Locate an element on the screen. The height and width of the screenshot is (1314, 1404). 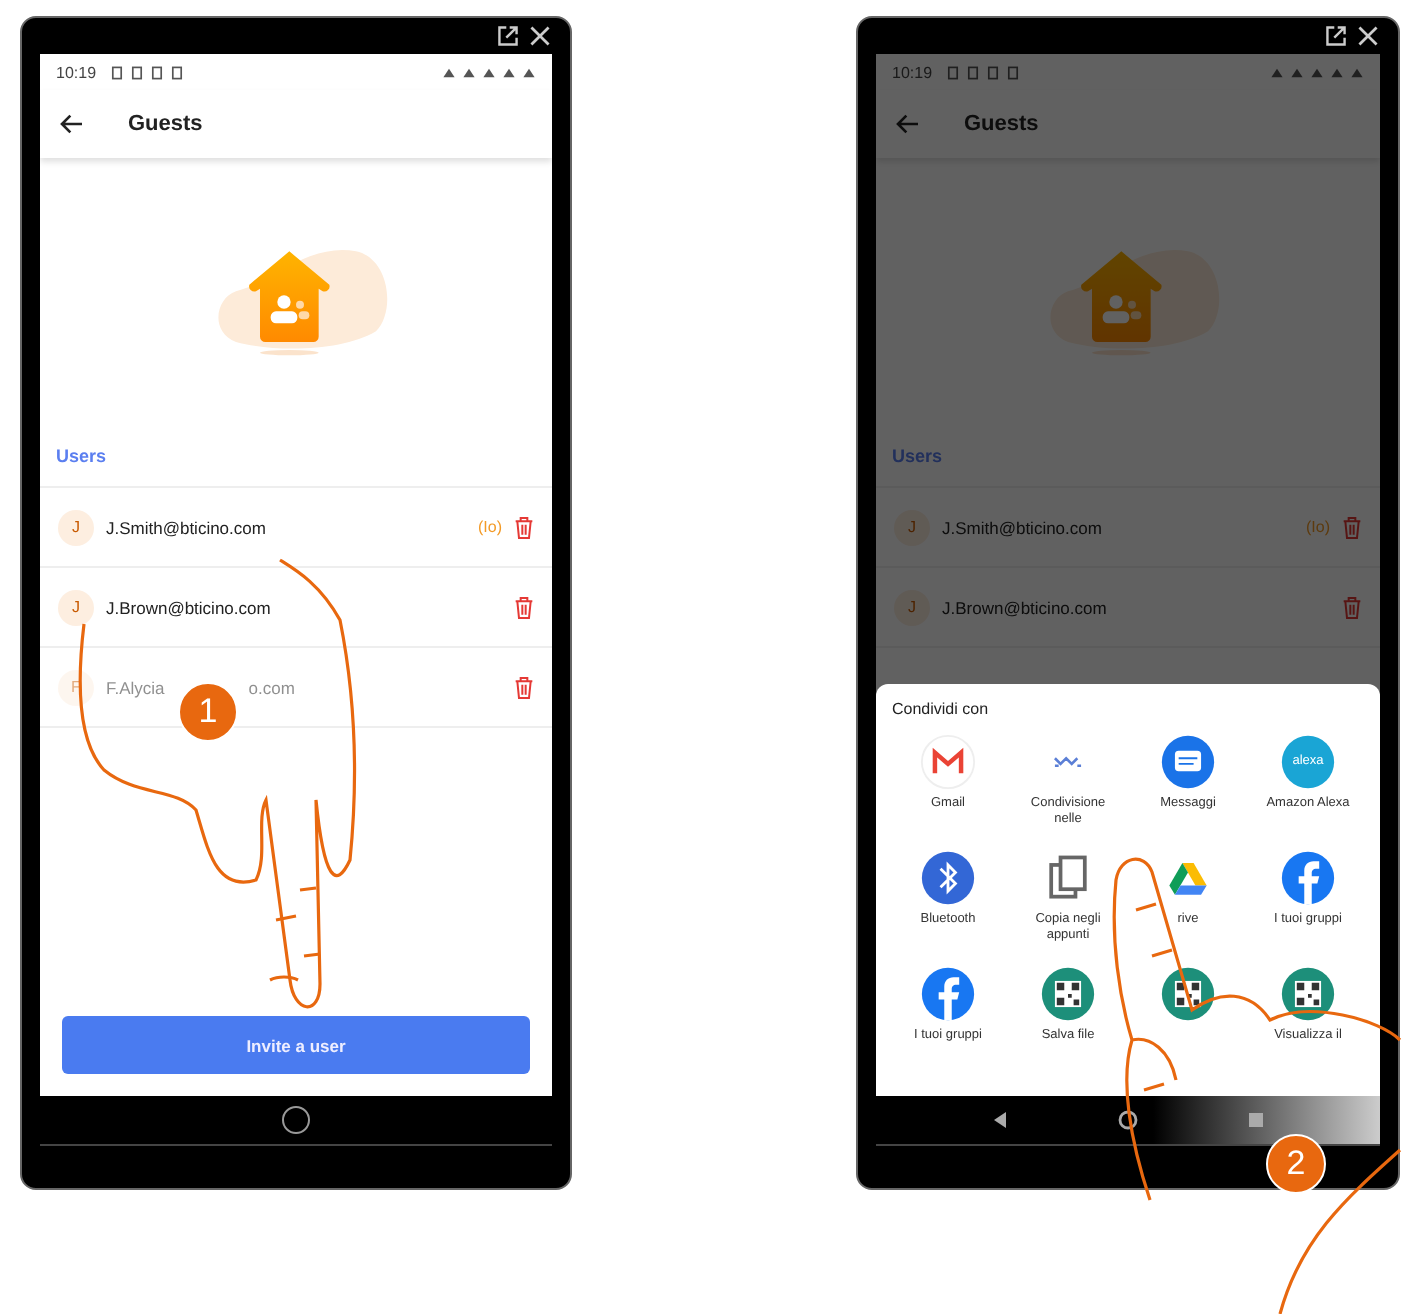
user-email: o.com is located at coordinates (271, 687).